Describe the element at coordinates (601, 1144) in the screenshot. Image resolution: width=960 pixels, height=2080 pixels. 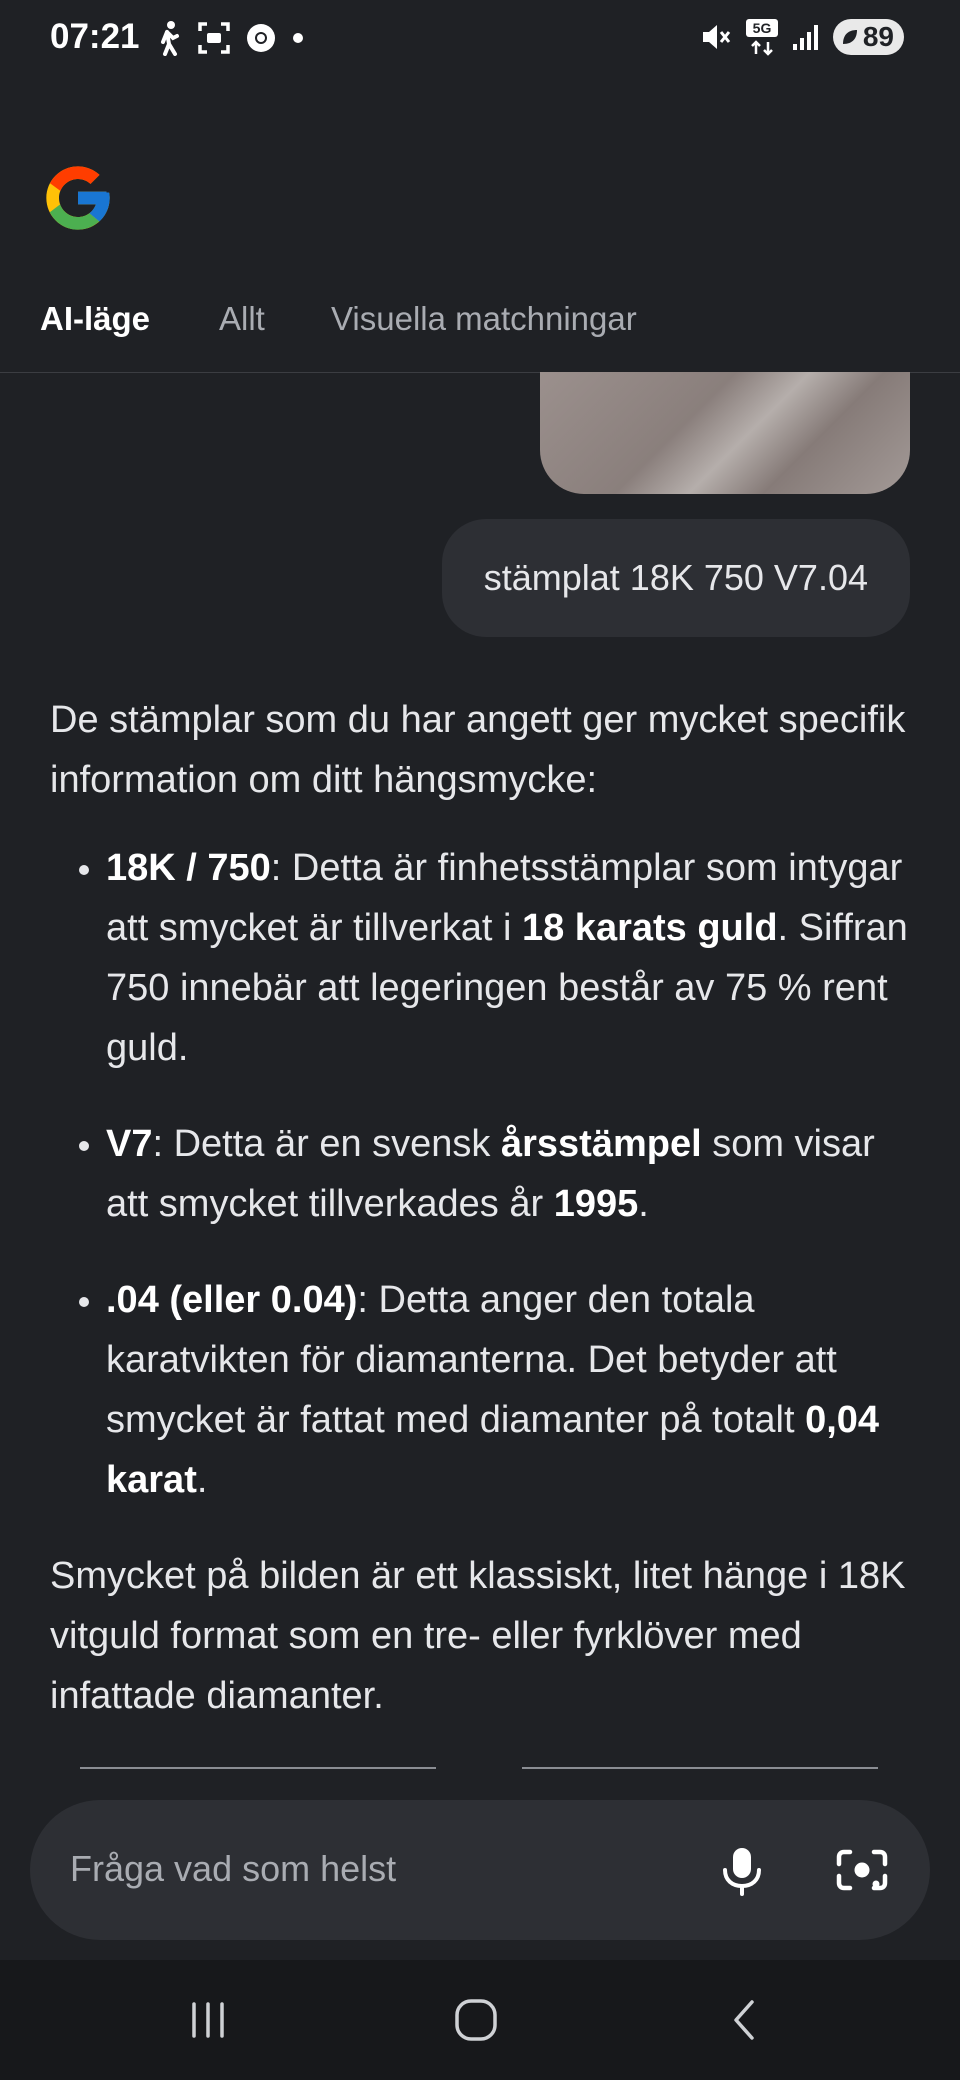
I see `bullet-emphasis: årsstämpel` at that location.